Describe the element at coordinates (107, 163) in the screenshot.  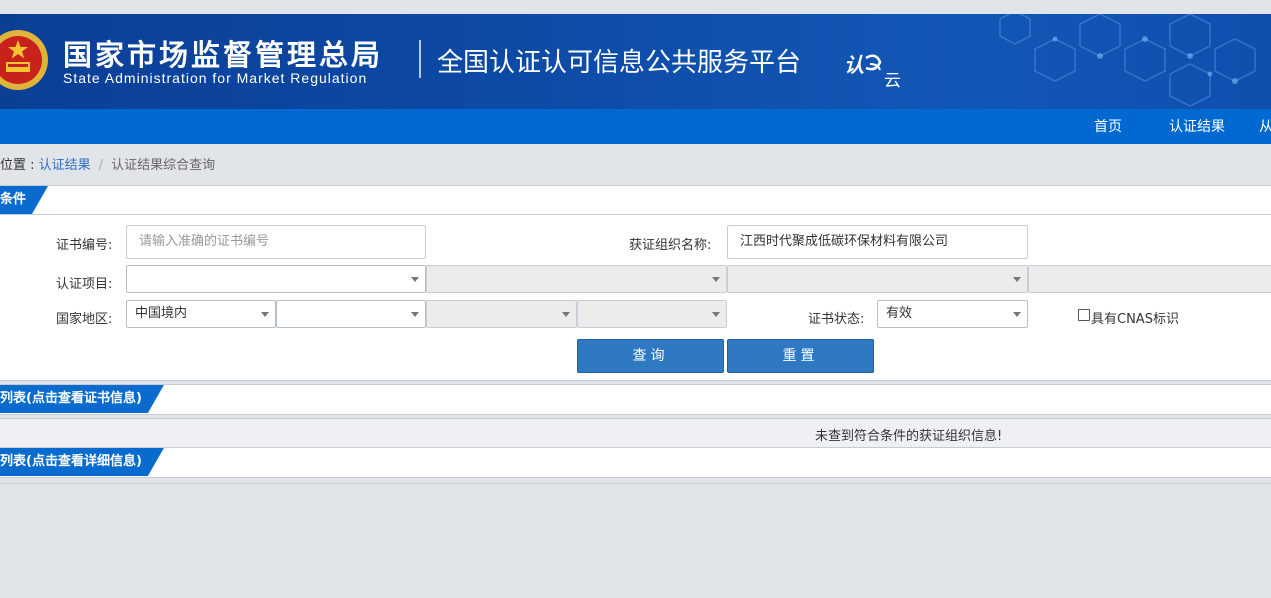
I see `breadcrumb: 位置 : 认证结果 / 认证结果综合查询` at that location.